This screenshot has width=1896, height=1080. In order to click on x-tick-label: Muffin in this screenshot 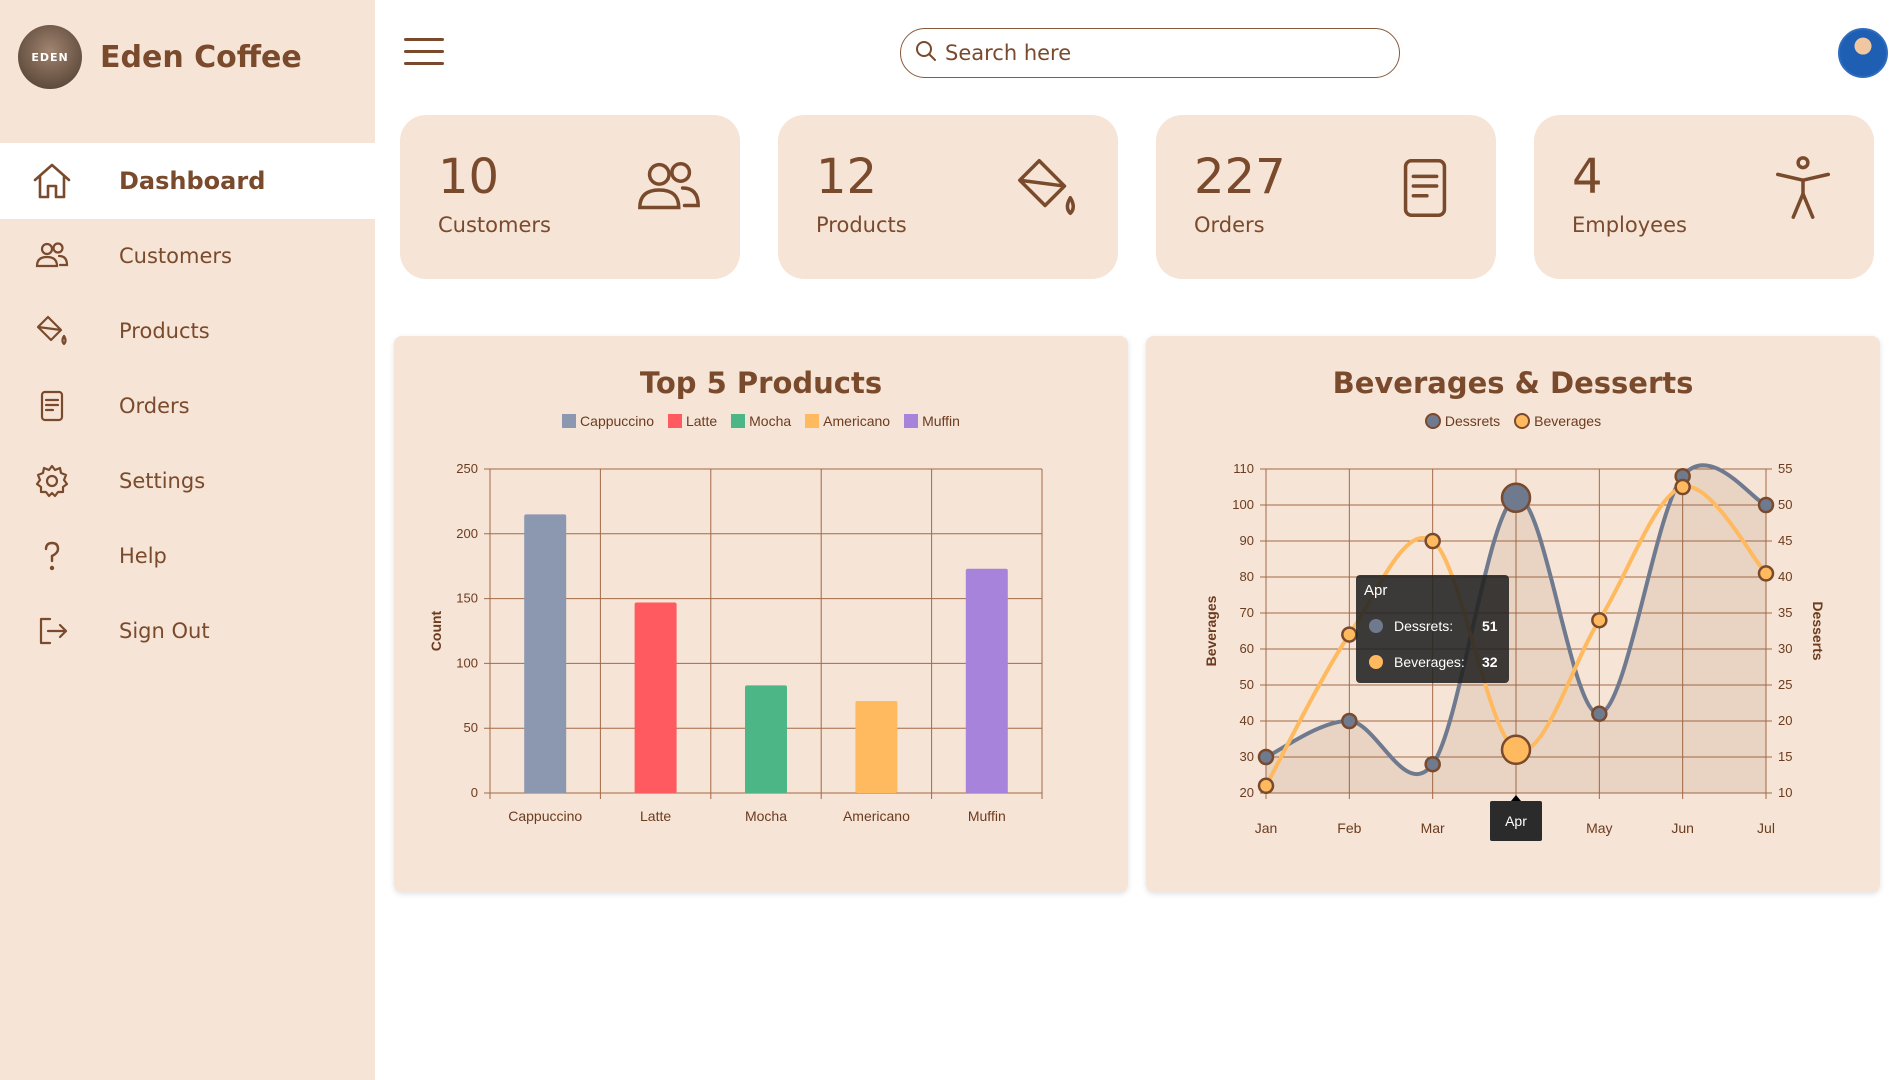, I will do `click(987, 816)`.